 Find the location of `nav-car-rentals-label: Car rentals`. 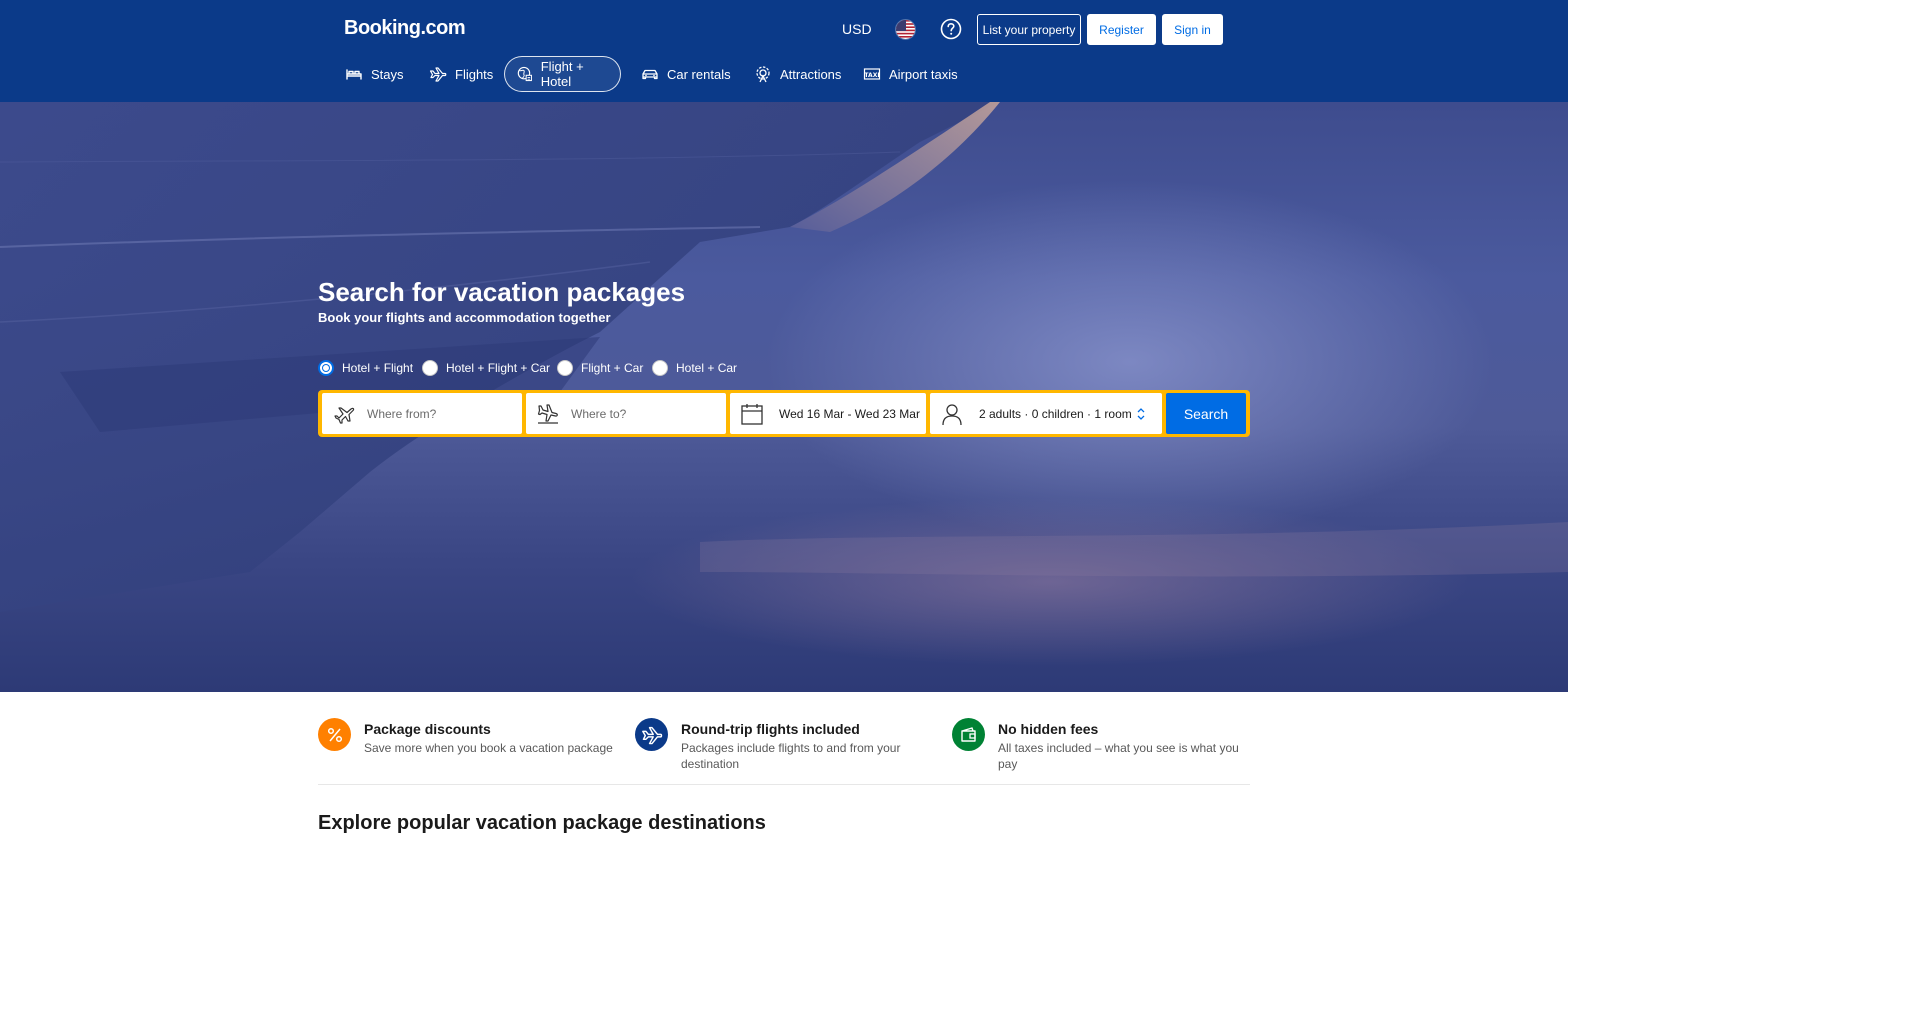

nav-car-rentals-label: Car rentals is located at coordinates (699, 74).